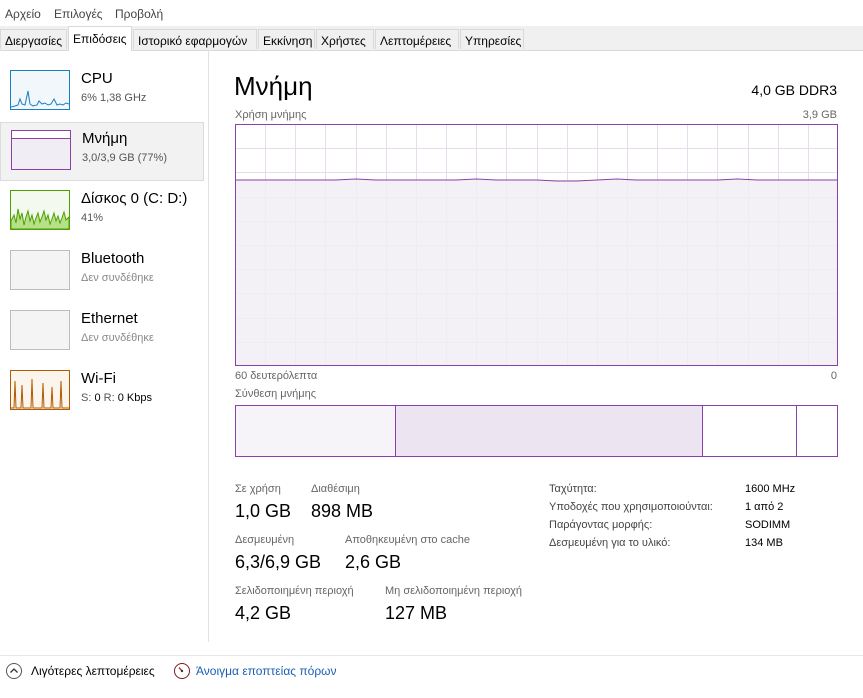 Image resolution: width=863 pixels, height=698 pixels. I want to click on open-resource-monitor-link: Άνοιγμα εποπτείας πόρων, so click(264, 672).